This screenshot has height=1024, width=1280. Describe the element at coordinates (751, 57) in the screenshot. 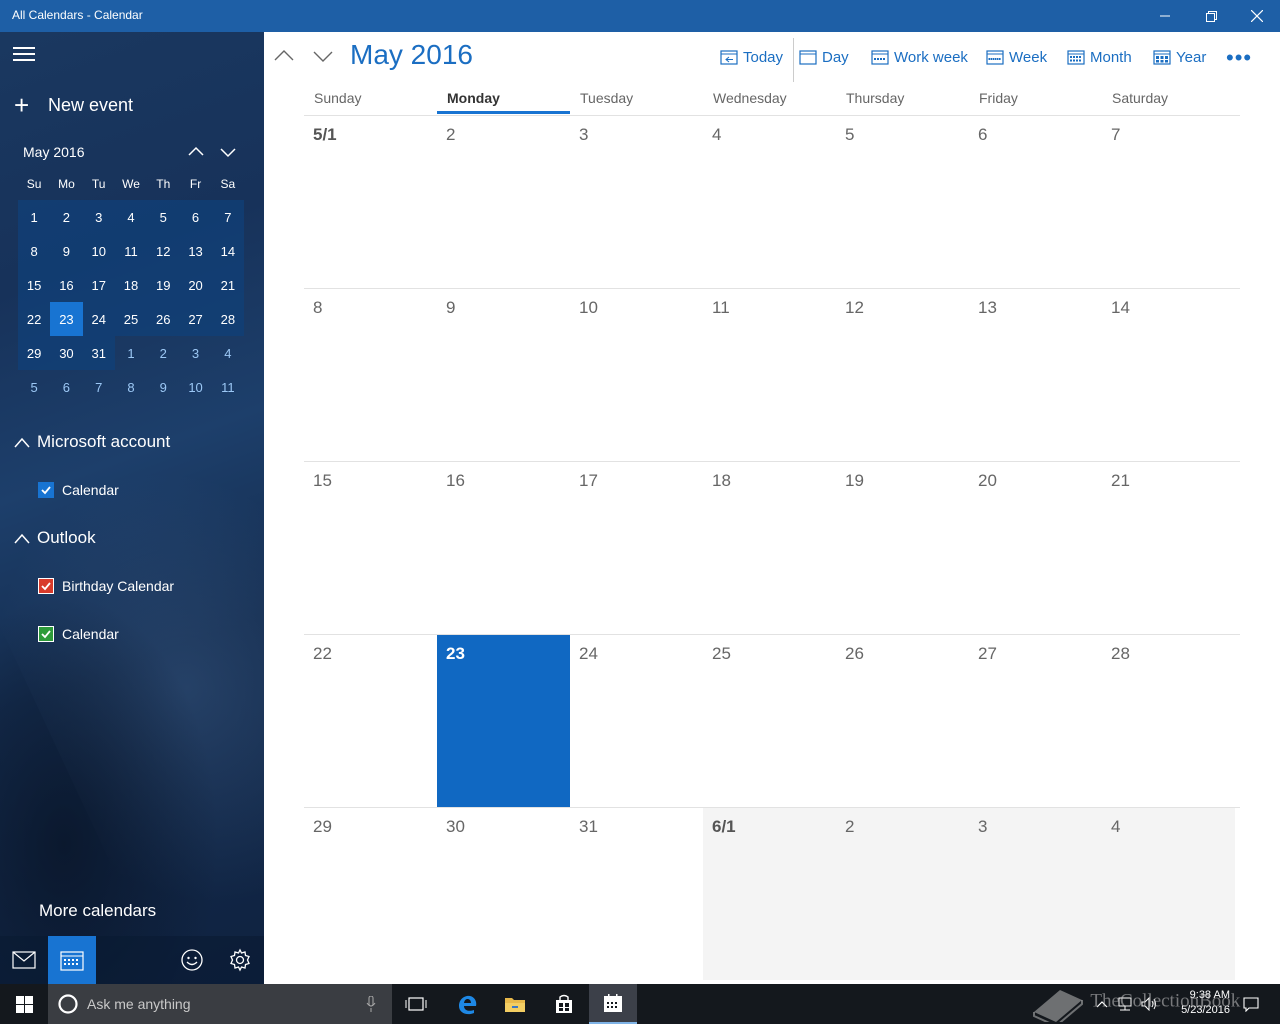

I see `today-button: Today` at that location.